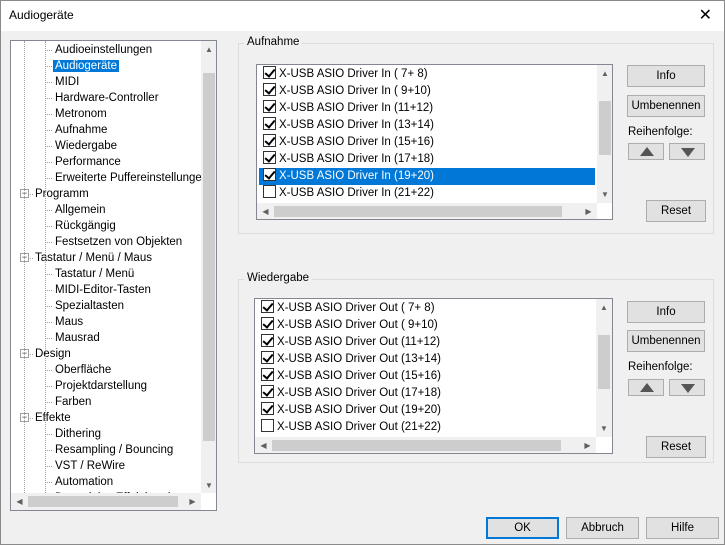  What do you see at coordinates (86, 146) in the screenshot?
I see `tree-item-6: Wiedergabe` at bounding box center [86, 146].